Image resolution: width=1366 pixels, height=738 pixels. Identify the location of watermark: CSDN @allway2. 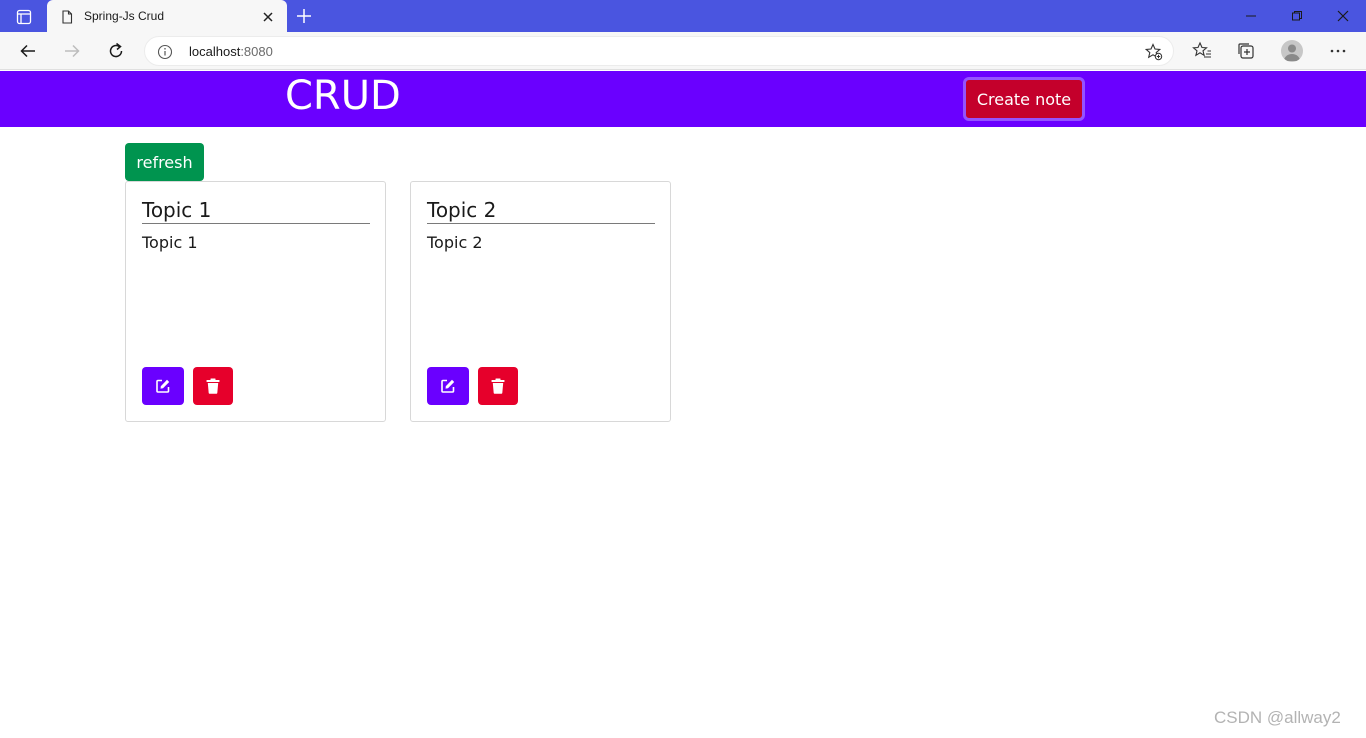
(1277, 717).